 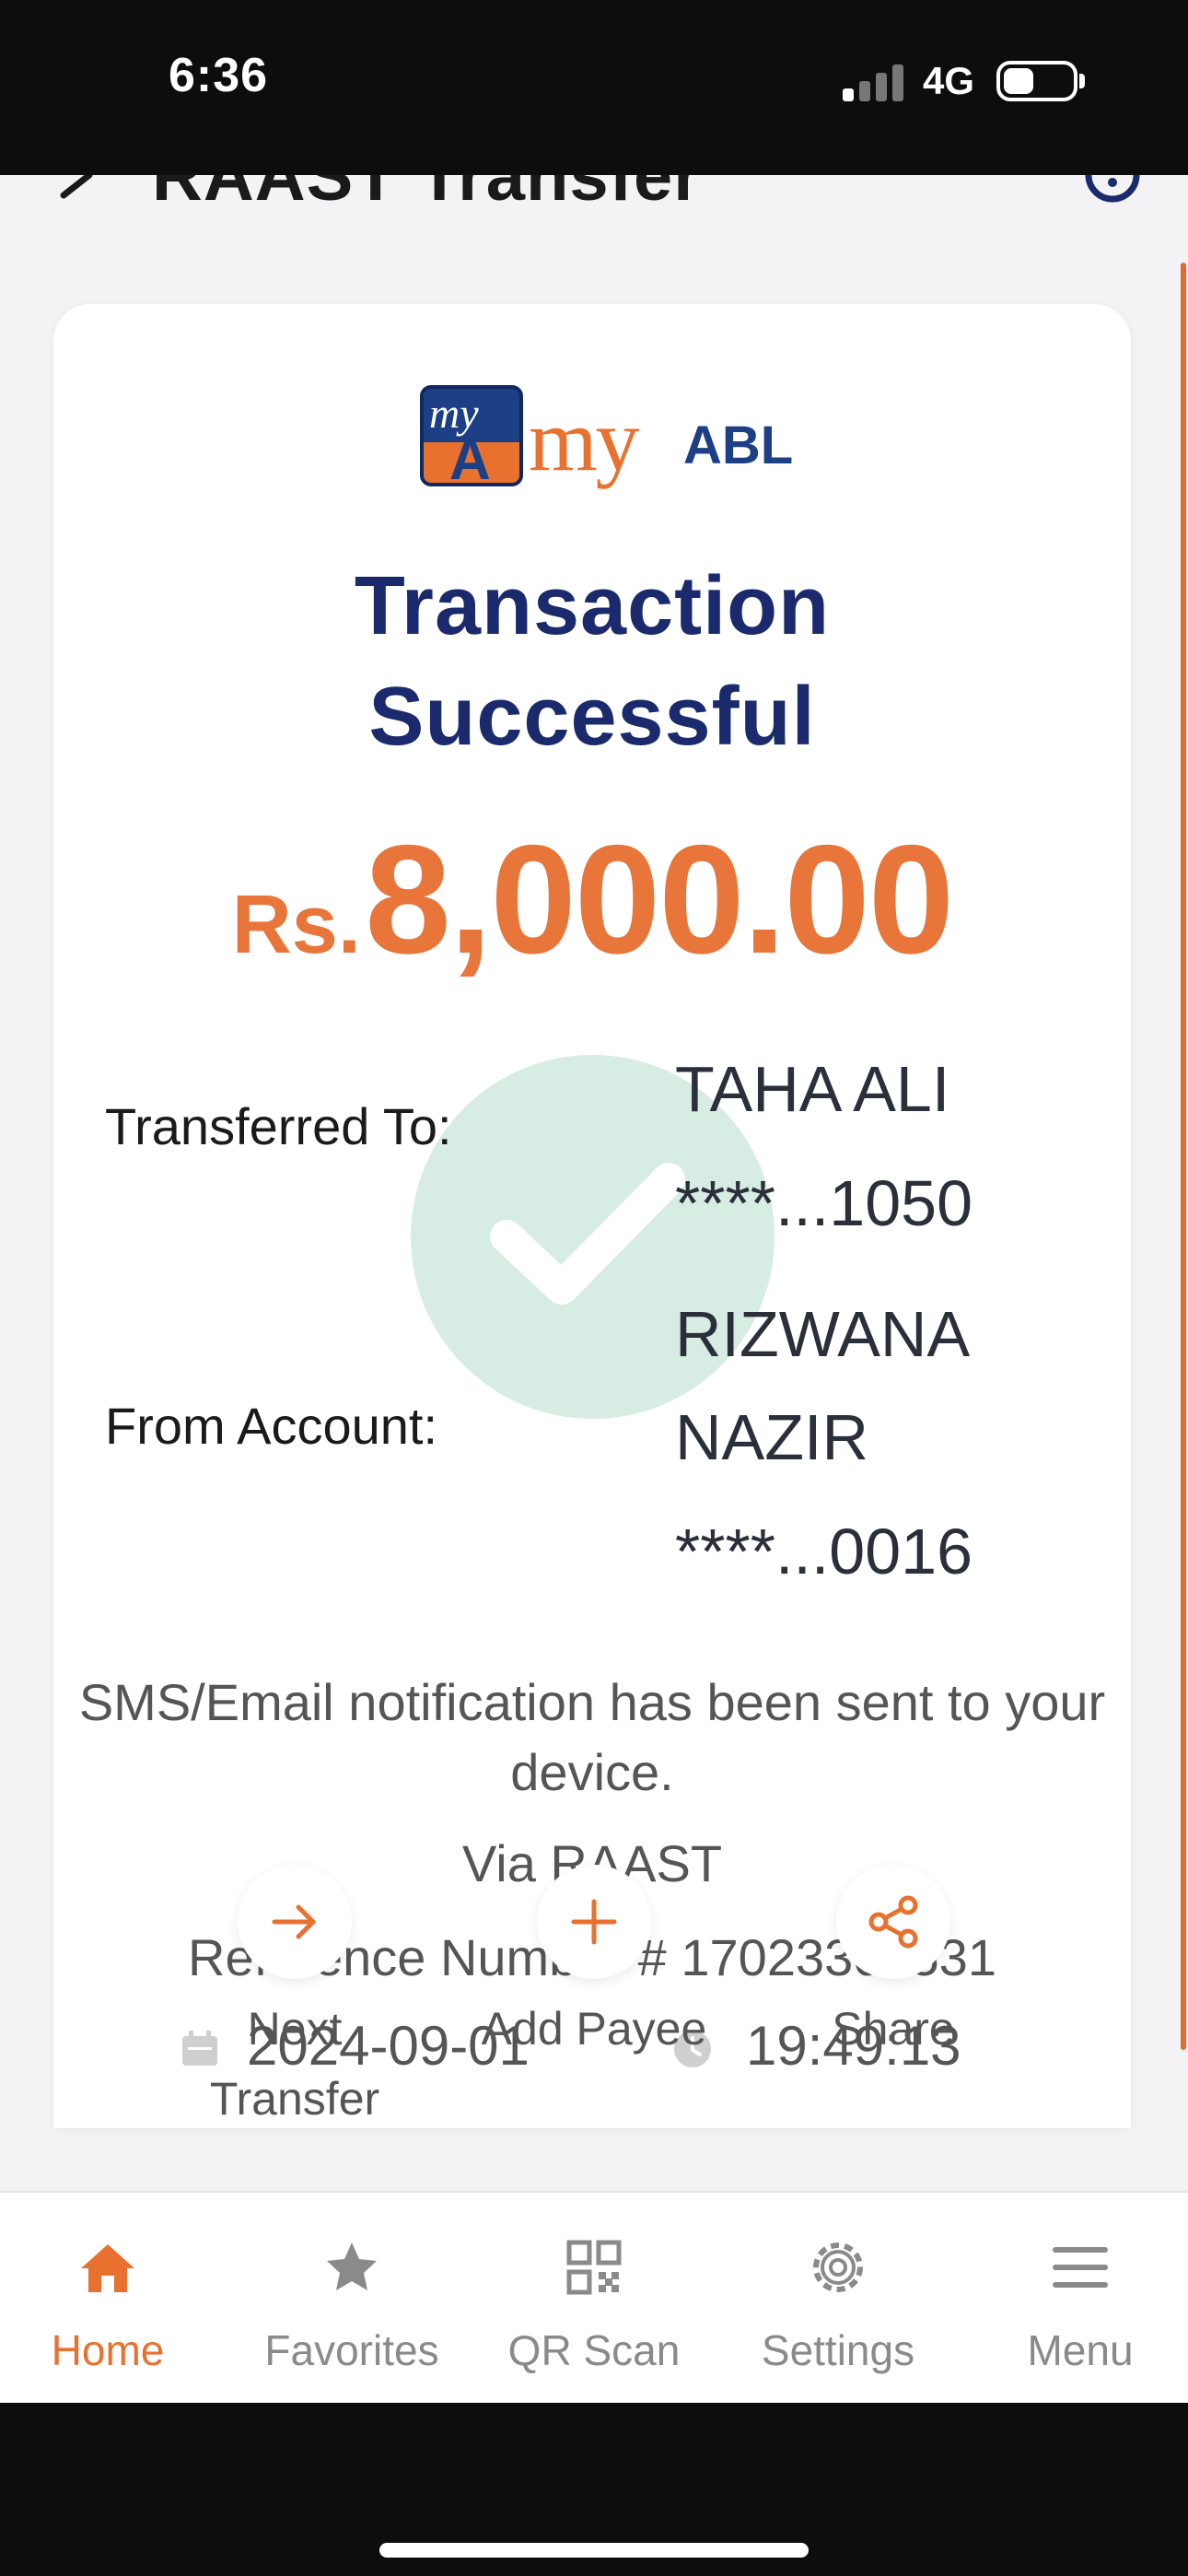 I want to click on plus-icon, so click(x=594, y=1922).